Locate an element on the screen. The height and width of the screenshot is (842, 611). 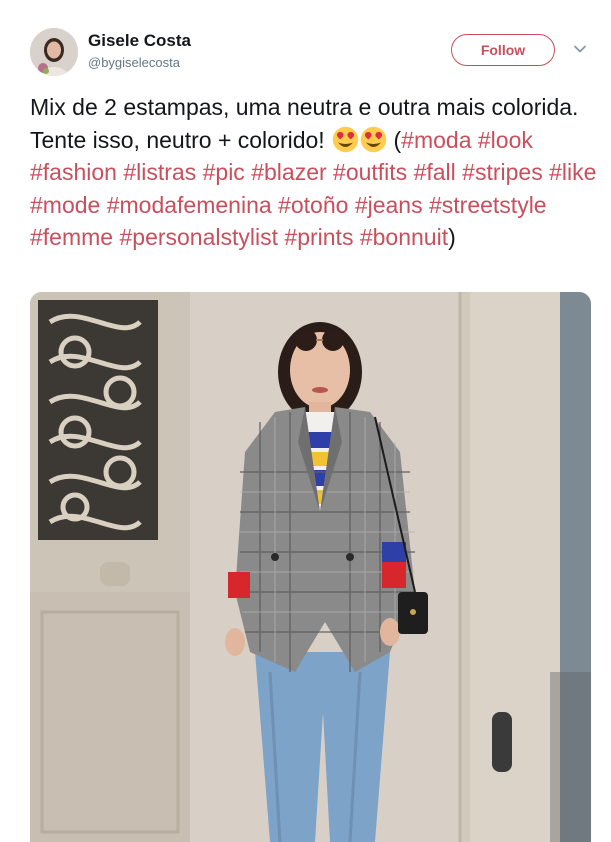
hashtag-link: #blazer is located at coordinates (288, 172).